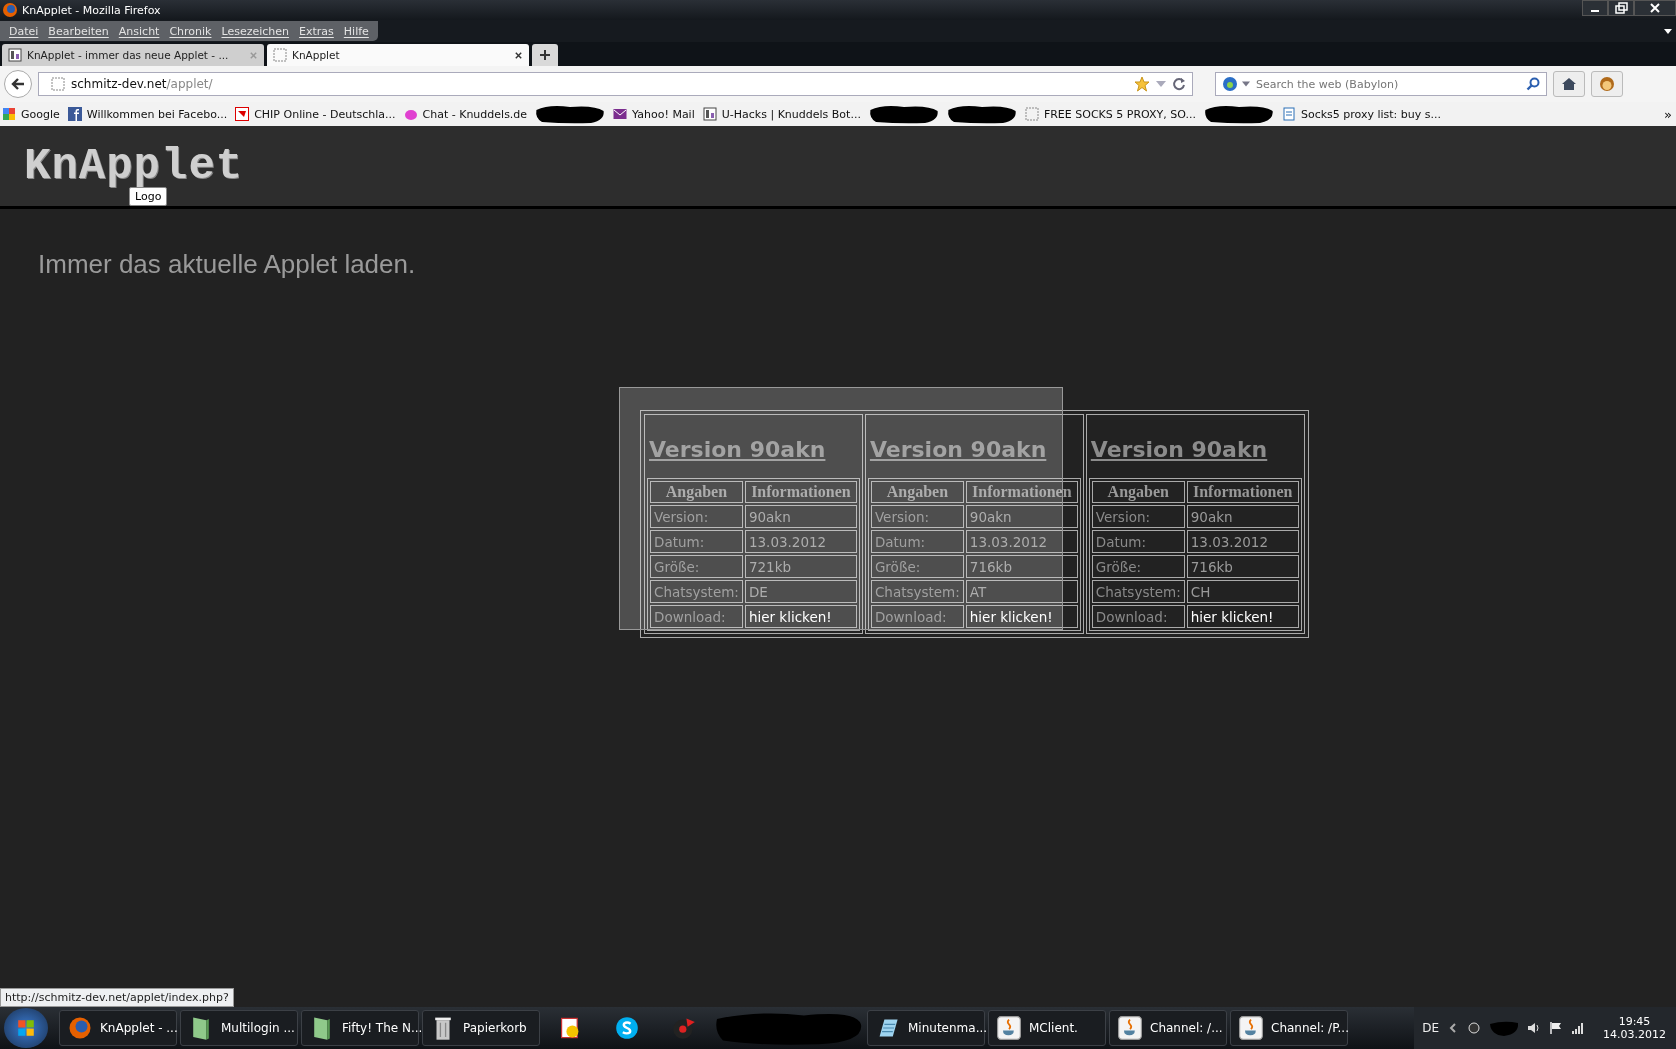 This screenshot has height=1049, width=1676. I want to click on signal-bars-icon, so click(1578, 1028).